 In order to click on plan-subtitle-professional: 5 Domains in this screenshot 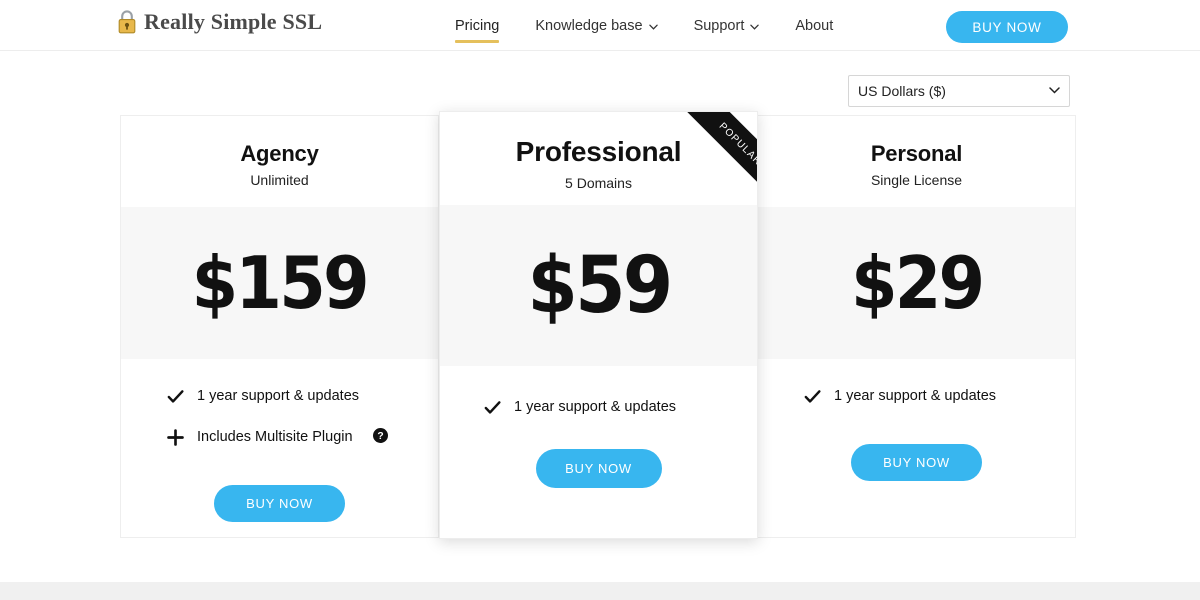, I will do `click(598, 183)`.